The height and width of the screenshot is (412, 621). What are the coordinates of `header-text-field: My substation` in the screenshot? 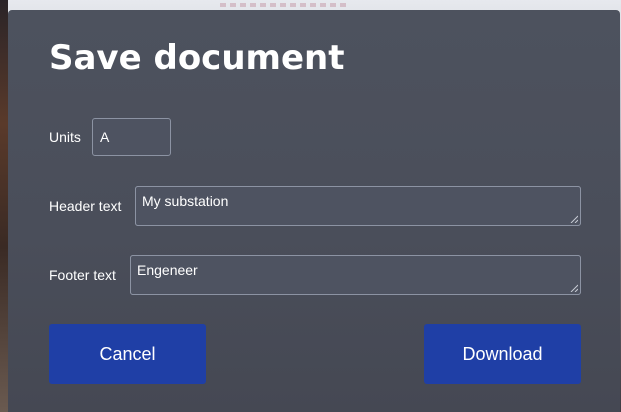 It's located at (358, 206).